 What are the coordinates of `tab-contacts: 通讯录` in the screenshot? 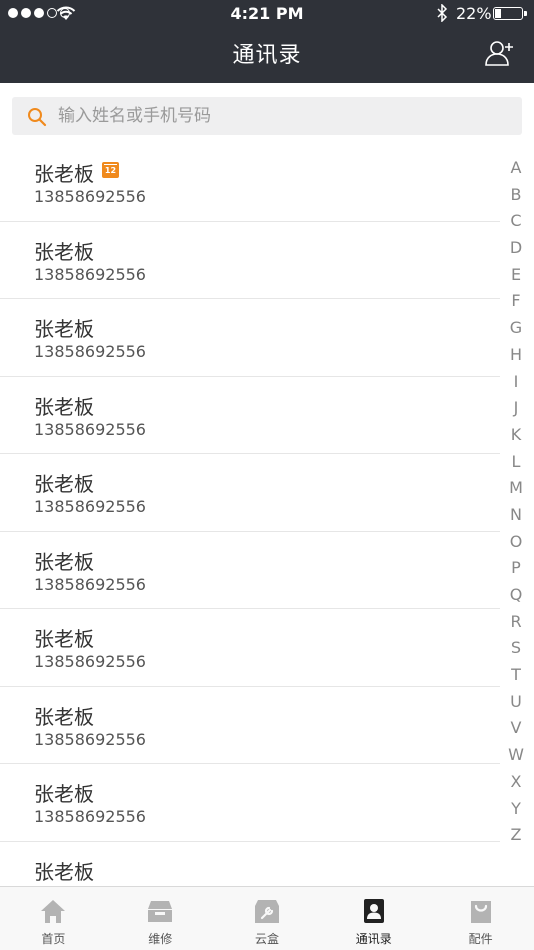 It's located at (373, 918).